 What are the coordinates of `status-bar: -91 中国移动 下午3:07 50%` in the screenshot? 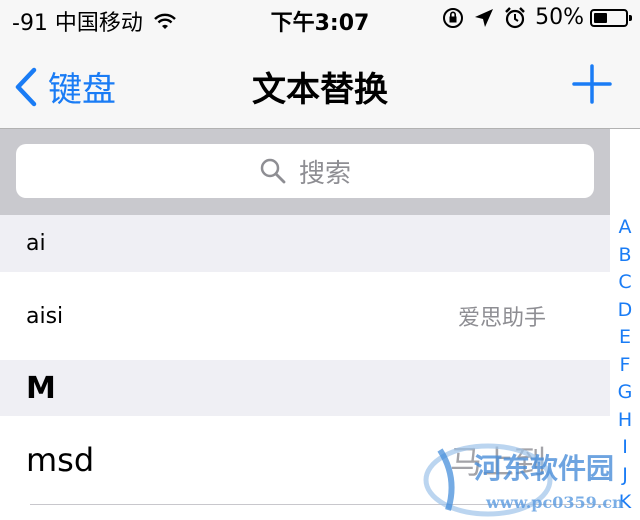 It's located at (320, 20).